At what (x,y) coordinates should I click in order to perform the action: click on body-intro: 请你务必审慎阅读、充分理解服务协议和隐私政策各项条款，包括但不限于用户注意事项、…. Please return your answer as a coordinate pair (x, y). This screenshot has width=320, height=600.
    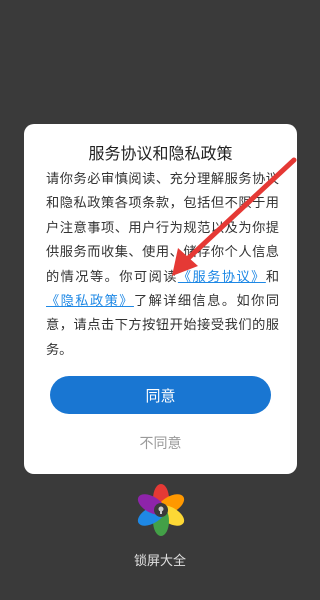
    Looking at the image, I should click on (162, 228).